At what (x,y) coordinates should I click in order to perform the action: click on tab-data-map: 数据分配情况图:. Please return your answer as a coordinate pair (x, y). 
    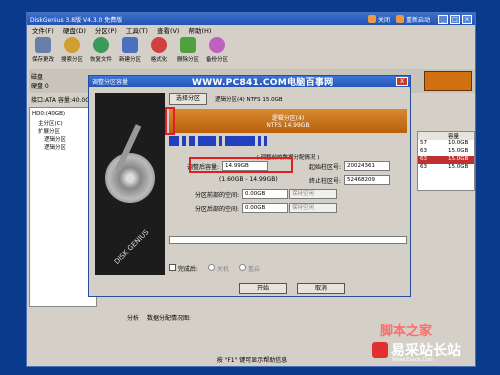
    Looking at the image, I should click on (169, 318).